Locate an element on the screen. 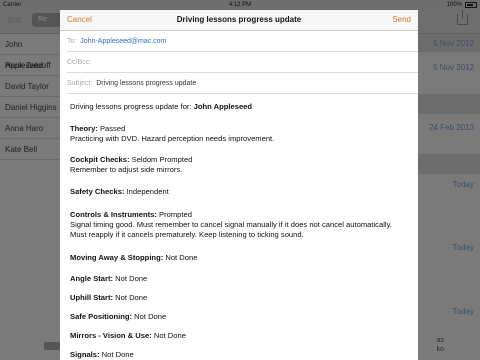 This screenshot has width=480, height=360. status-bar: Carrier 4:12 PM 100% is located at coordinates (240, 5).